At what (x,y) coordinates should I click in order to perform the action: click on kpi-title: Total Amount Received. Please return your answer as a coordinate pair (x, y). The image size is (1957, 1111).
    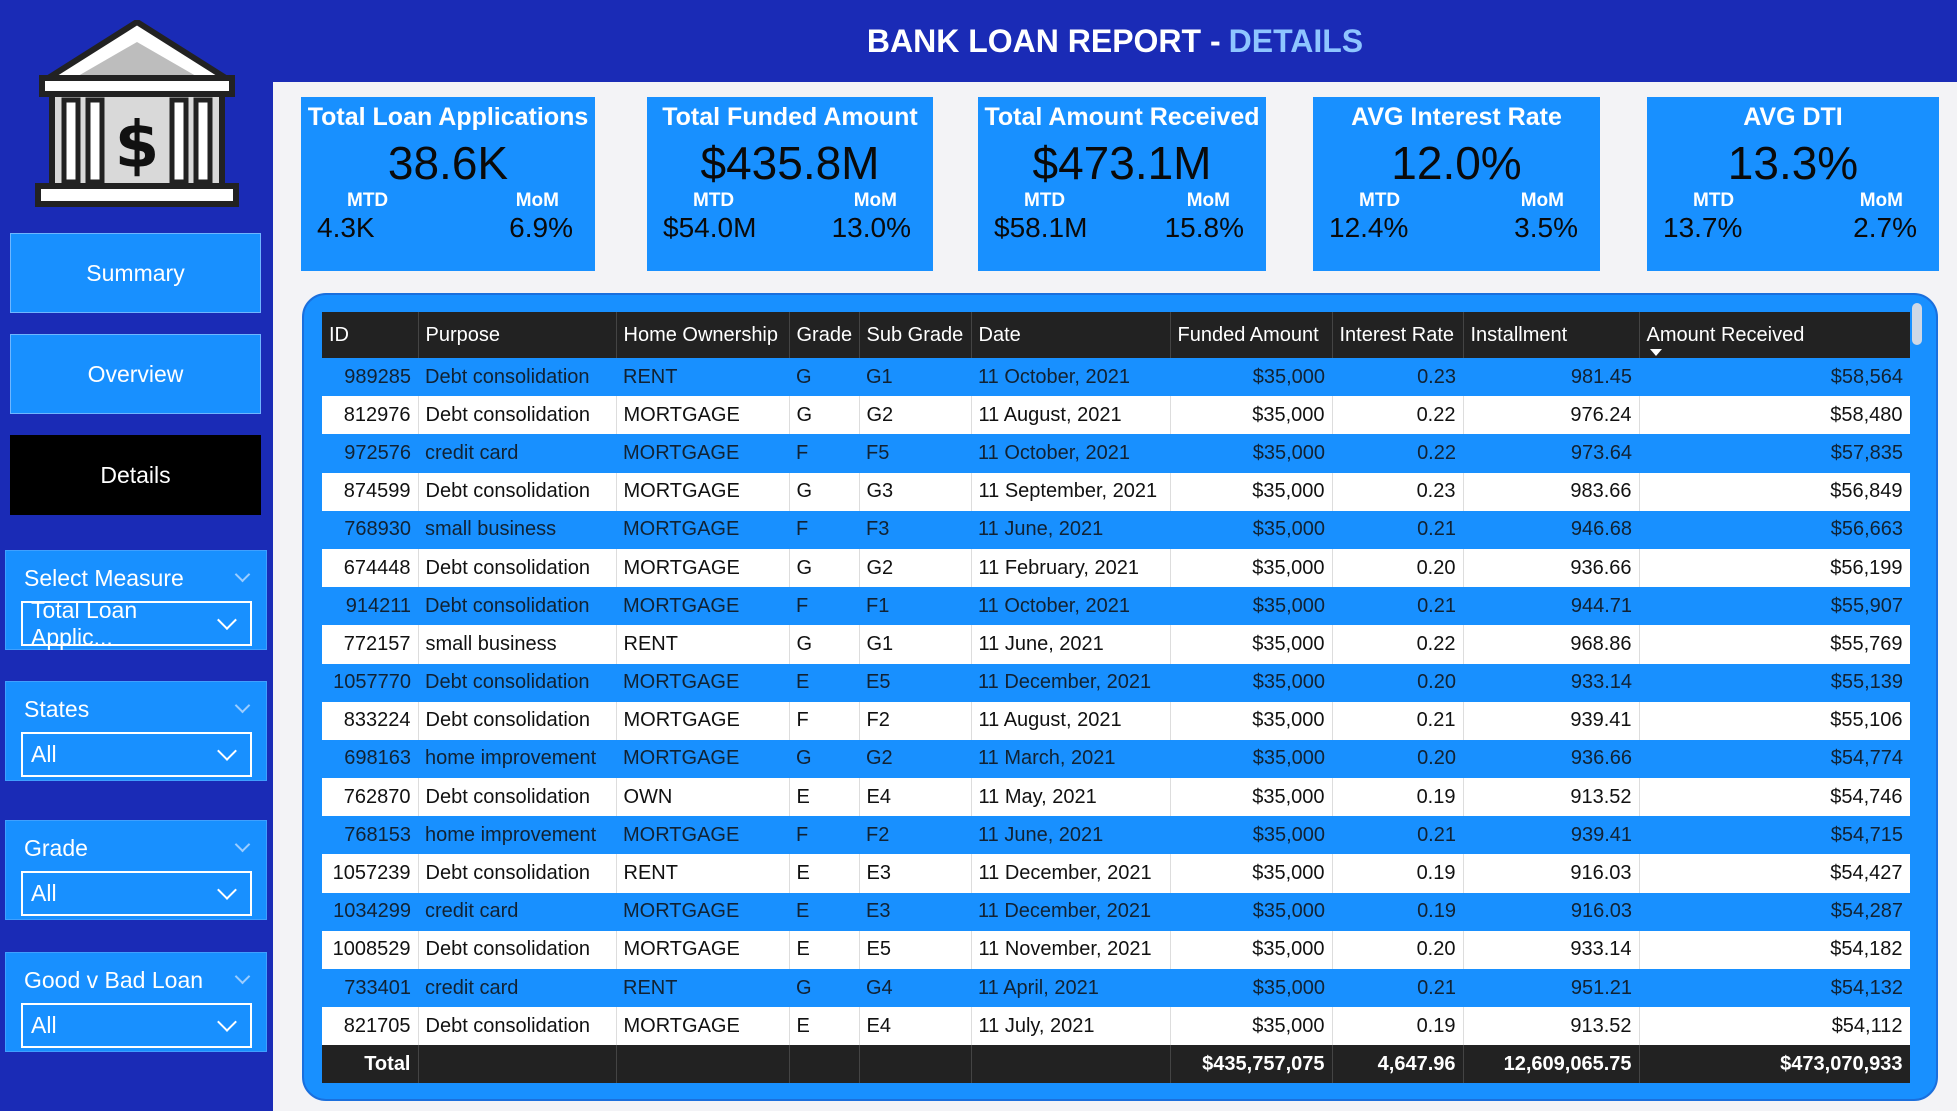
    Looking at the image, I should click on (1122, 117).